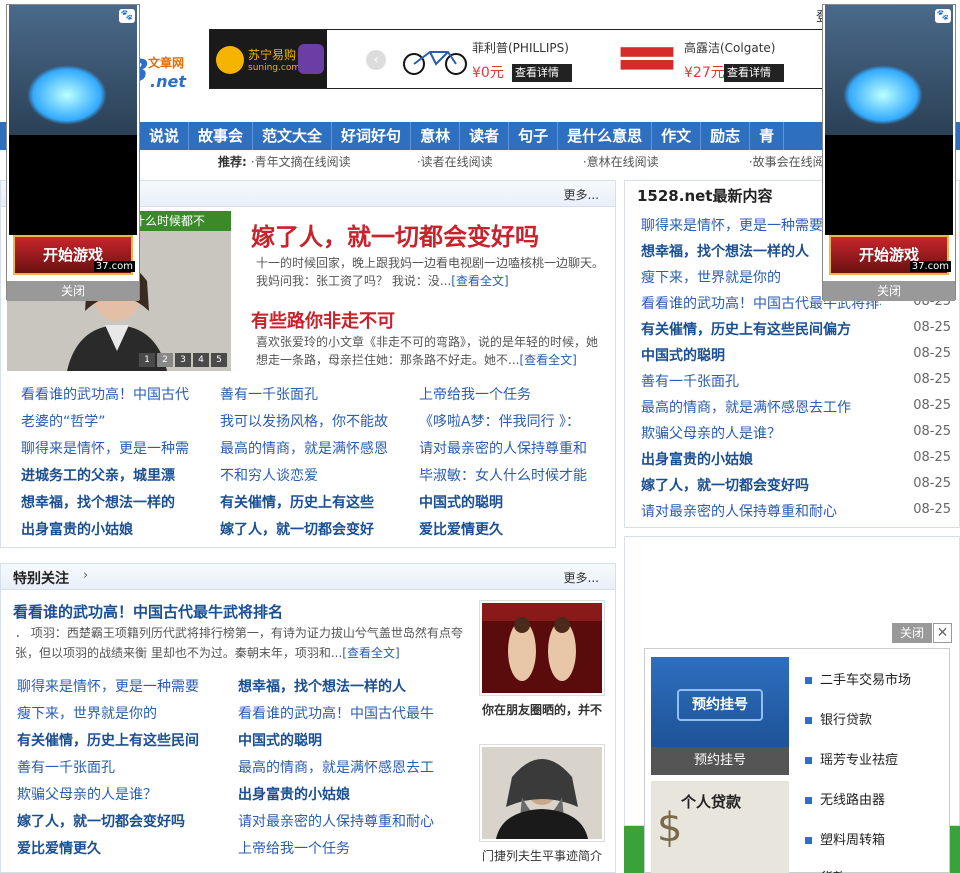  I want to click on recommend-link: ·意林在线阅读, so click(666, 161).